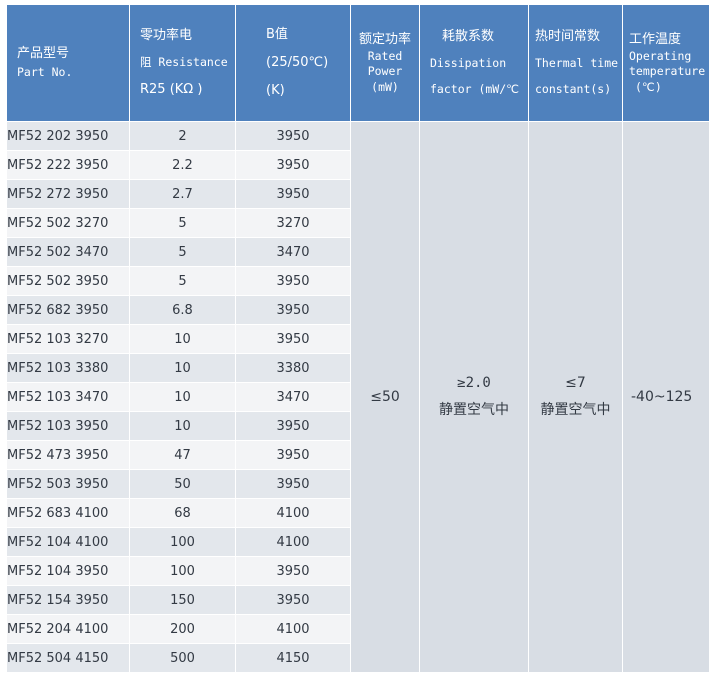  What do you see at coordinates (474, 383) in the screenshot?
I see `dissipation-value: ≥2.0` at bounding box center [474, 383].